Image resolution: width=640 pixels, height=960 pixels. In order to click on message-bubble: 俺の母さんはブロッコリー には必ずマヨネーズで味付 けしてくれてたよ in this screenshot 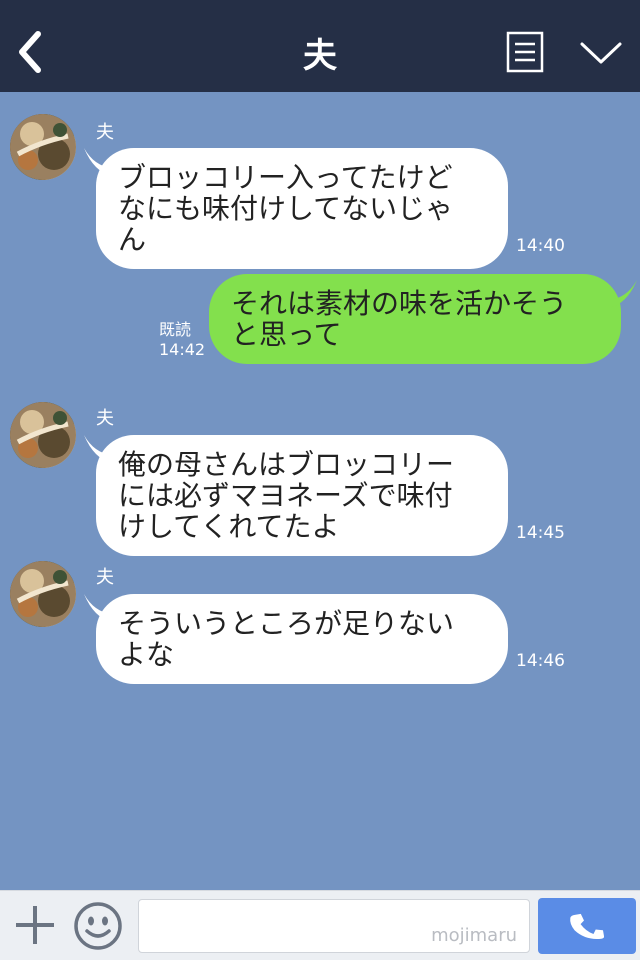, I will do `click(302, 495)`.